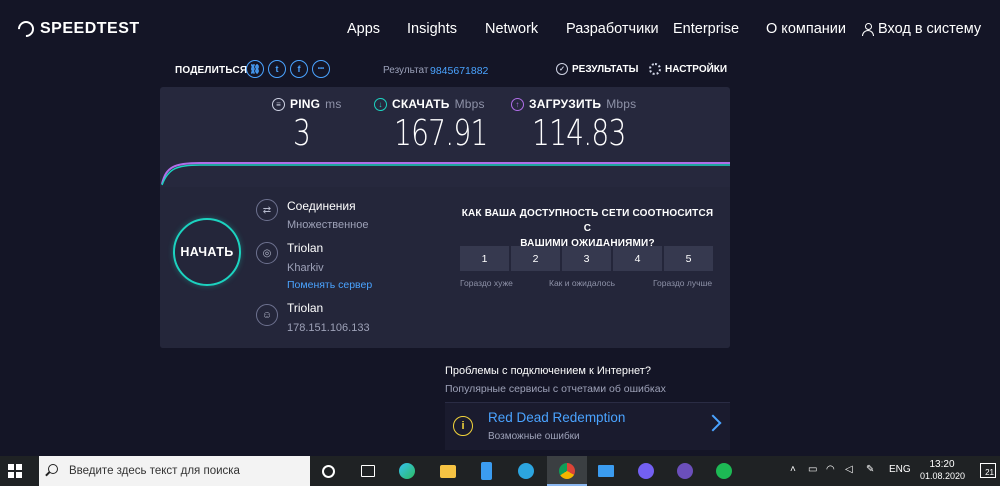 The width and height of the screenshot is (1000, 486). I want to click on nav-about: О компании, so click(806, 29).